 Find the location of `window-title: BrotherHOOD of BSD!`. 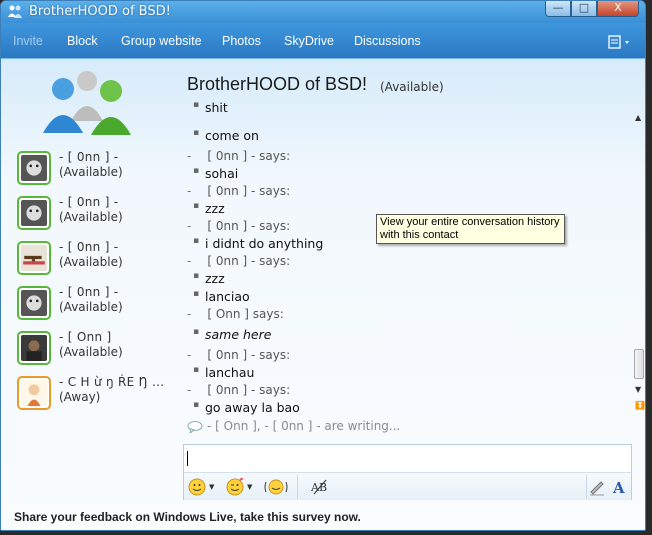

window-title: BrotherHOOD of BSD! is located at coordinates (100, 11).